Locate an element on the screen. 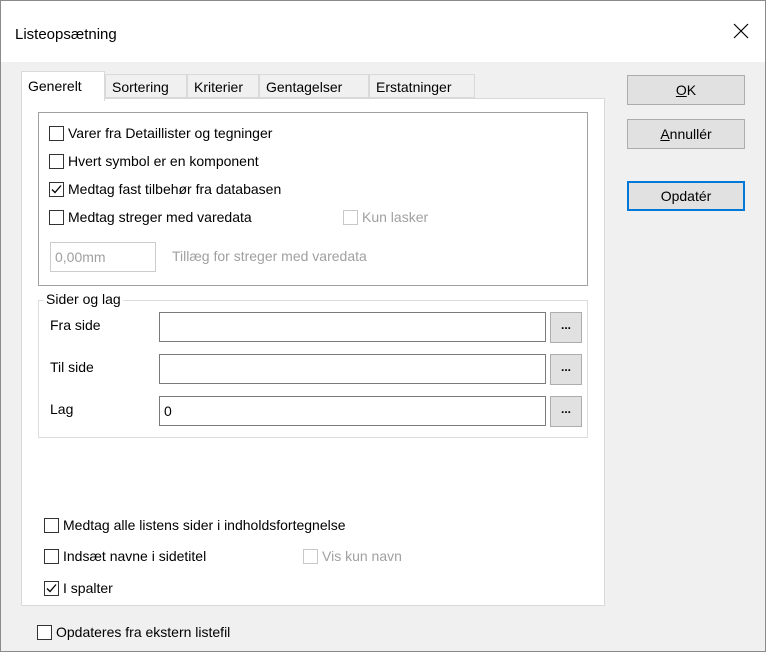 Image resolution: width=766 pixels, height=652 pixels. only-splices-checkbox: Kun lasker is located at coordinates (385, 217).